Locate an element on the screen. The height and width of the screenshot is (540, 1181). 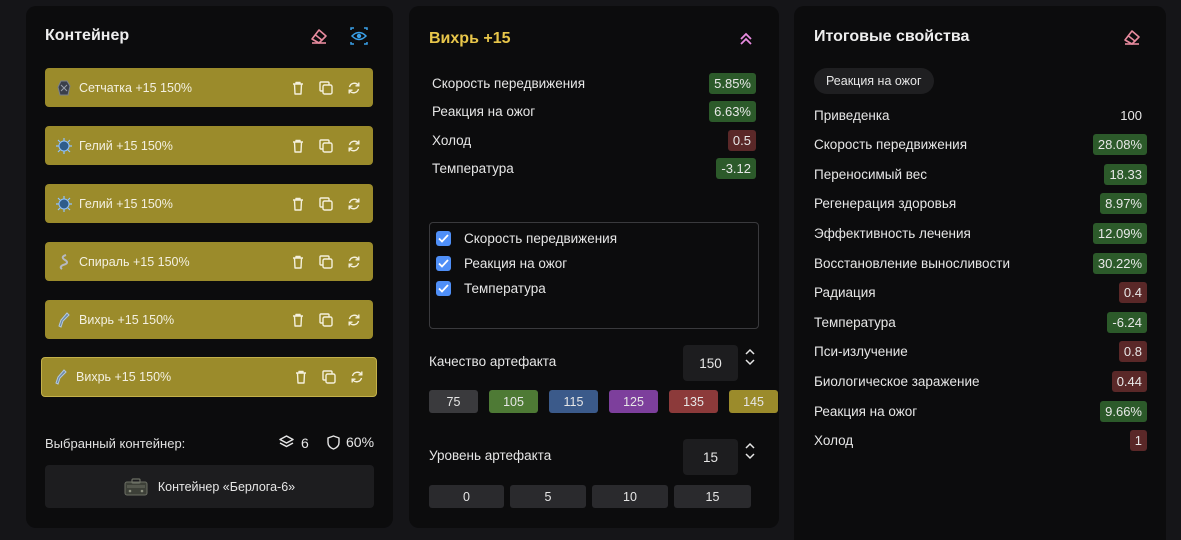
total-property-row: Регенерация здоровья 8.97% is located at coordinates (980, 204).